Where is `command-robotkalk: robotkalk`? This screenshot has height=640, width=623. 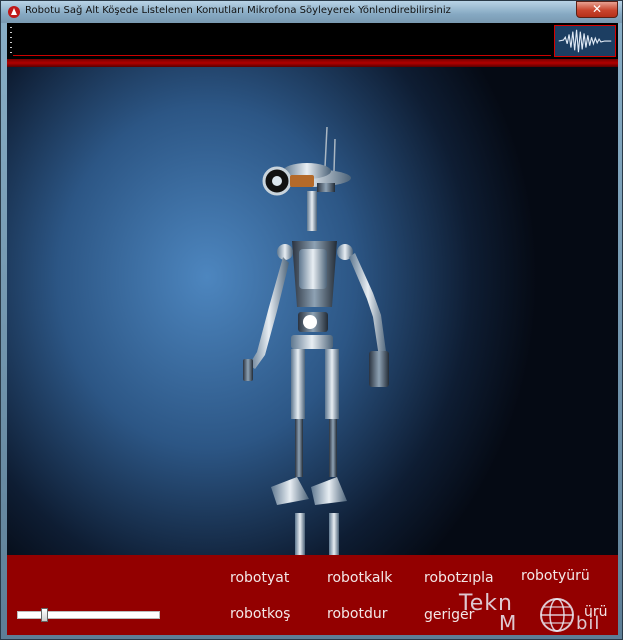
command-robotkalk: robotkalk is located at coordinates (359, 578).